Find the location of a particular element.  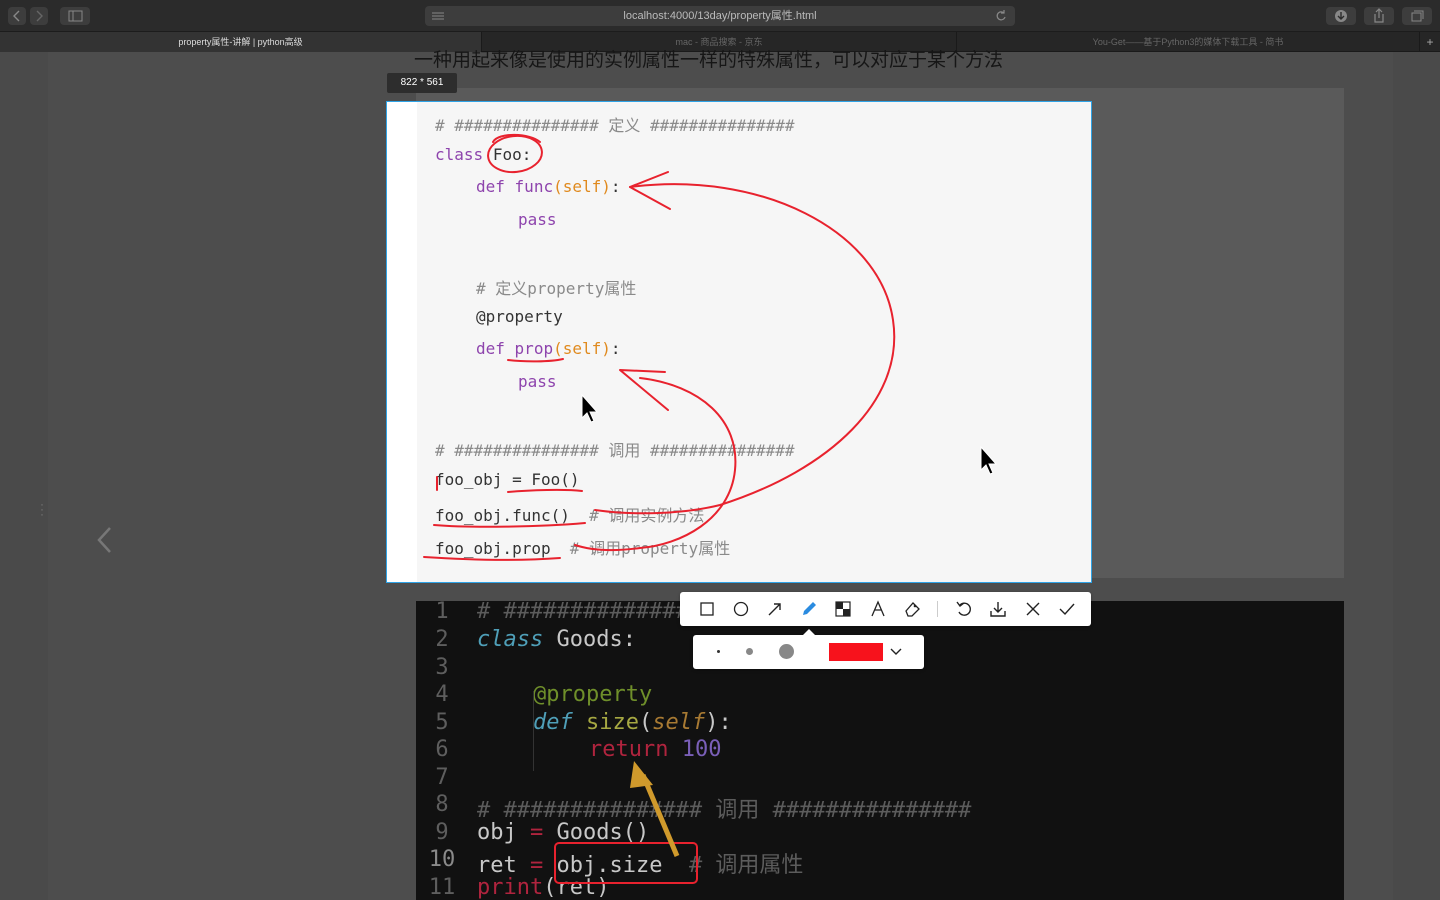

close-icon is located at coordinates (1033, 609).